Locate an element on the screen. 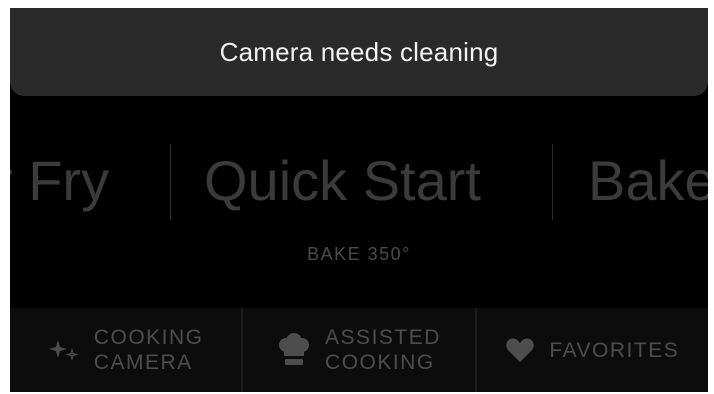  favorites-label: FAVORITES is located at coordinates (614, 350).